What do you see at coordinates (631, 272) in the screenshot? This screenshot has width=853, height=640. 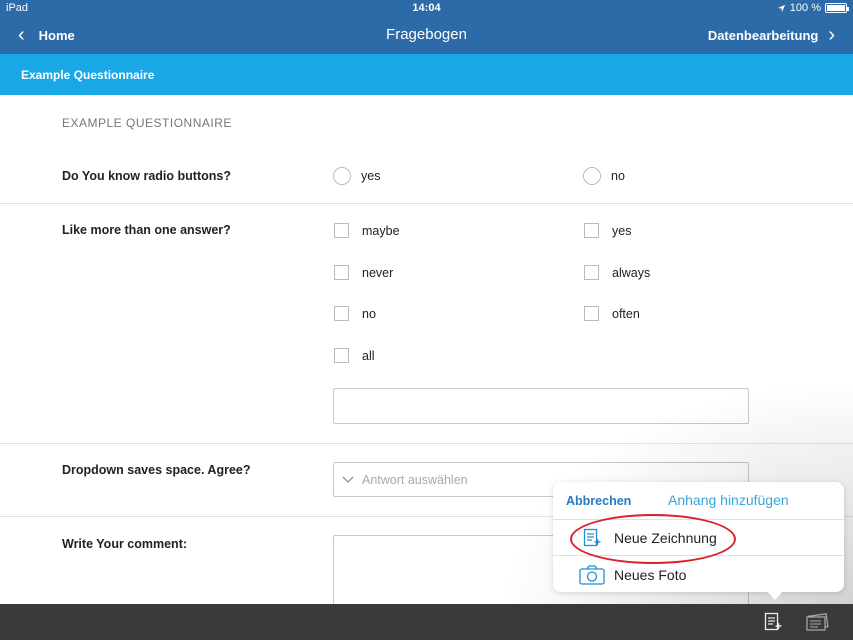 I see `option-label: always` at bounding box center [631, 272].